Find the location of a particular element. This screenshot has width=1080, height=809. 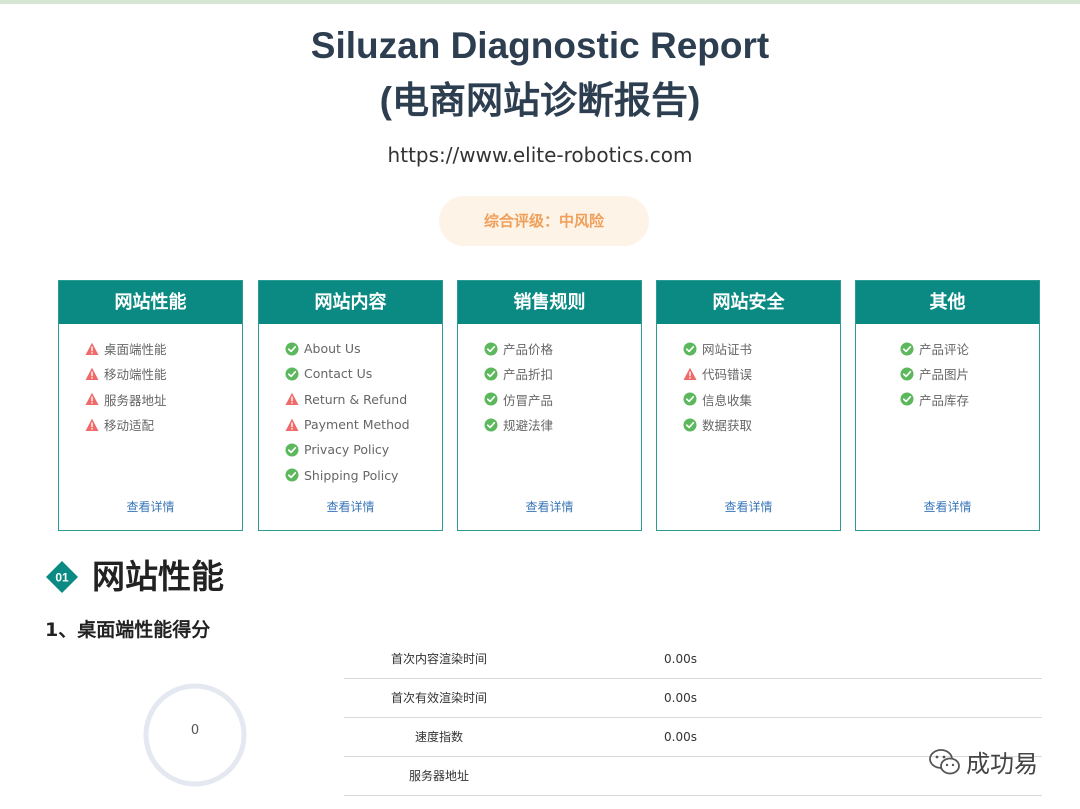

score-value: 0 is located at coordinates (195, 730).